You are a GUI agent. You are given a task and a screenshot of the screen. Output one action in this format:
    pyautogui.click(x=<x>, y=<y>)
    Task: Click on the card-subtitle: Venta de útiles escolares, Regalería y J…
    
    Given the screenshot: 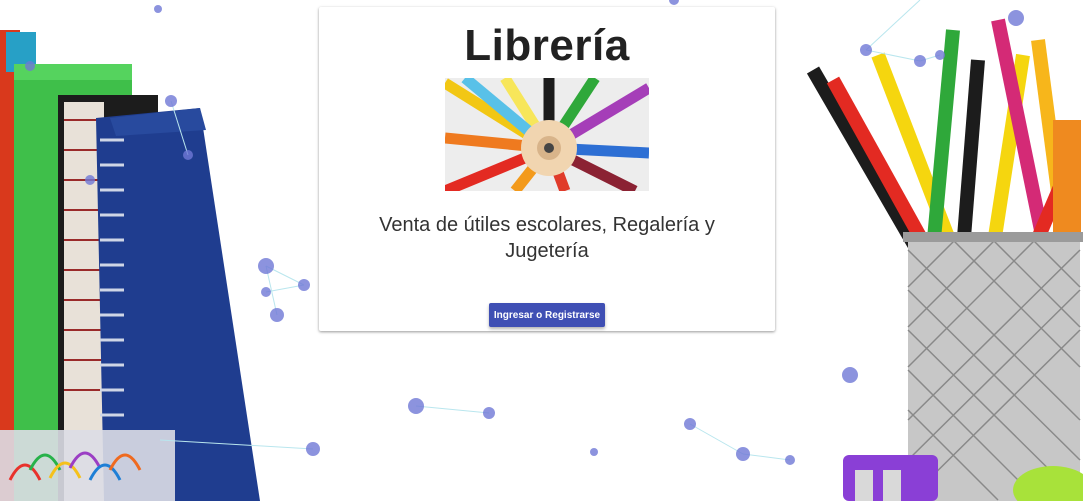 What is the action you would take?
    pyautogui.click(x=547, y=238)
    